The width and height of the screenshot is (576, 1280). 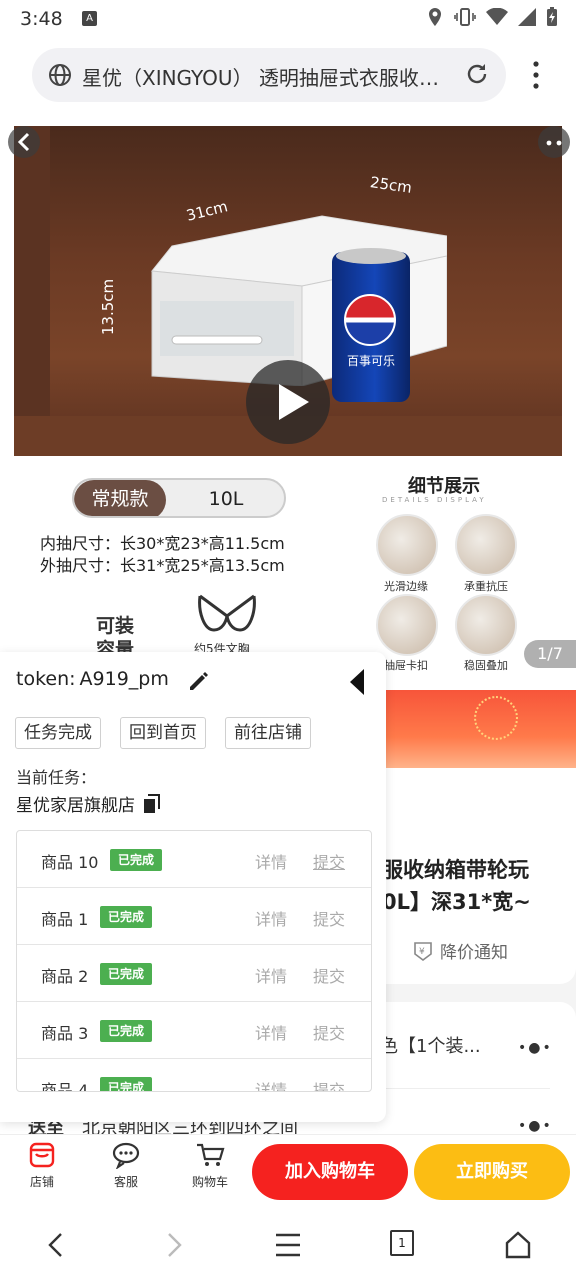 I want to click on status-bar: 3:48 A, so click(x=288, y=19).